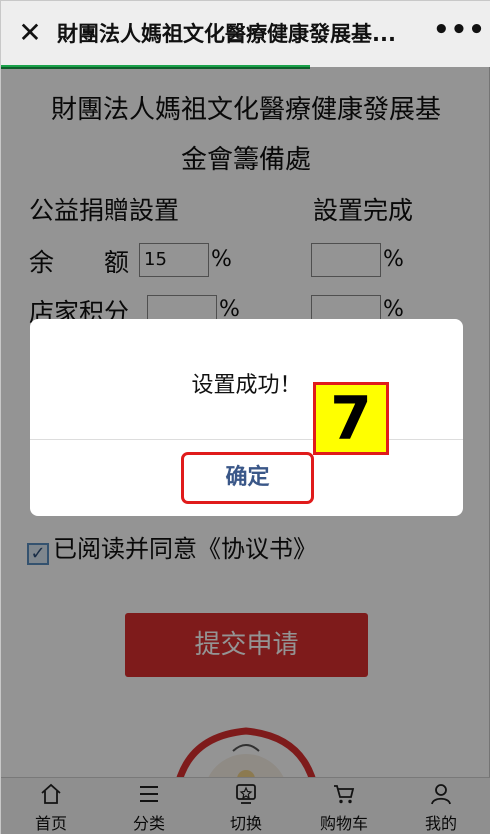 This screenshot has height=834, width=490. Describe the element at coordinates (351, 418) in the screenshot. I see `step-number-badge: 7` at that location.